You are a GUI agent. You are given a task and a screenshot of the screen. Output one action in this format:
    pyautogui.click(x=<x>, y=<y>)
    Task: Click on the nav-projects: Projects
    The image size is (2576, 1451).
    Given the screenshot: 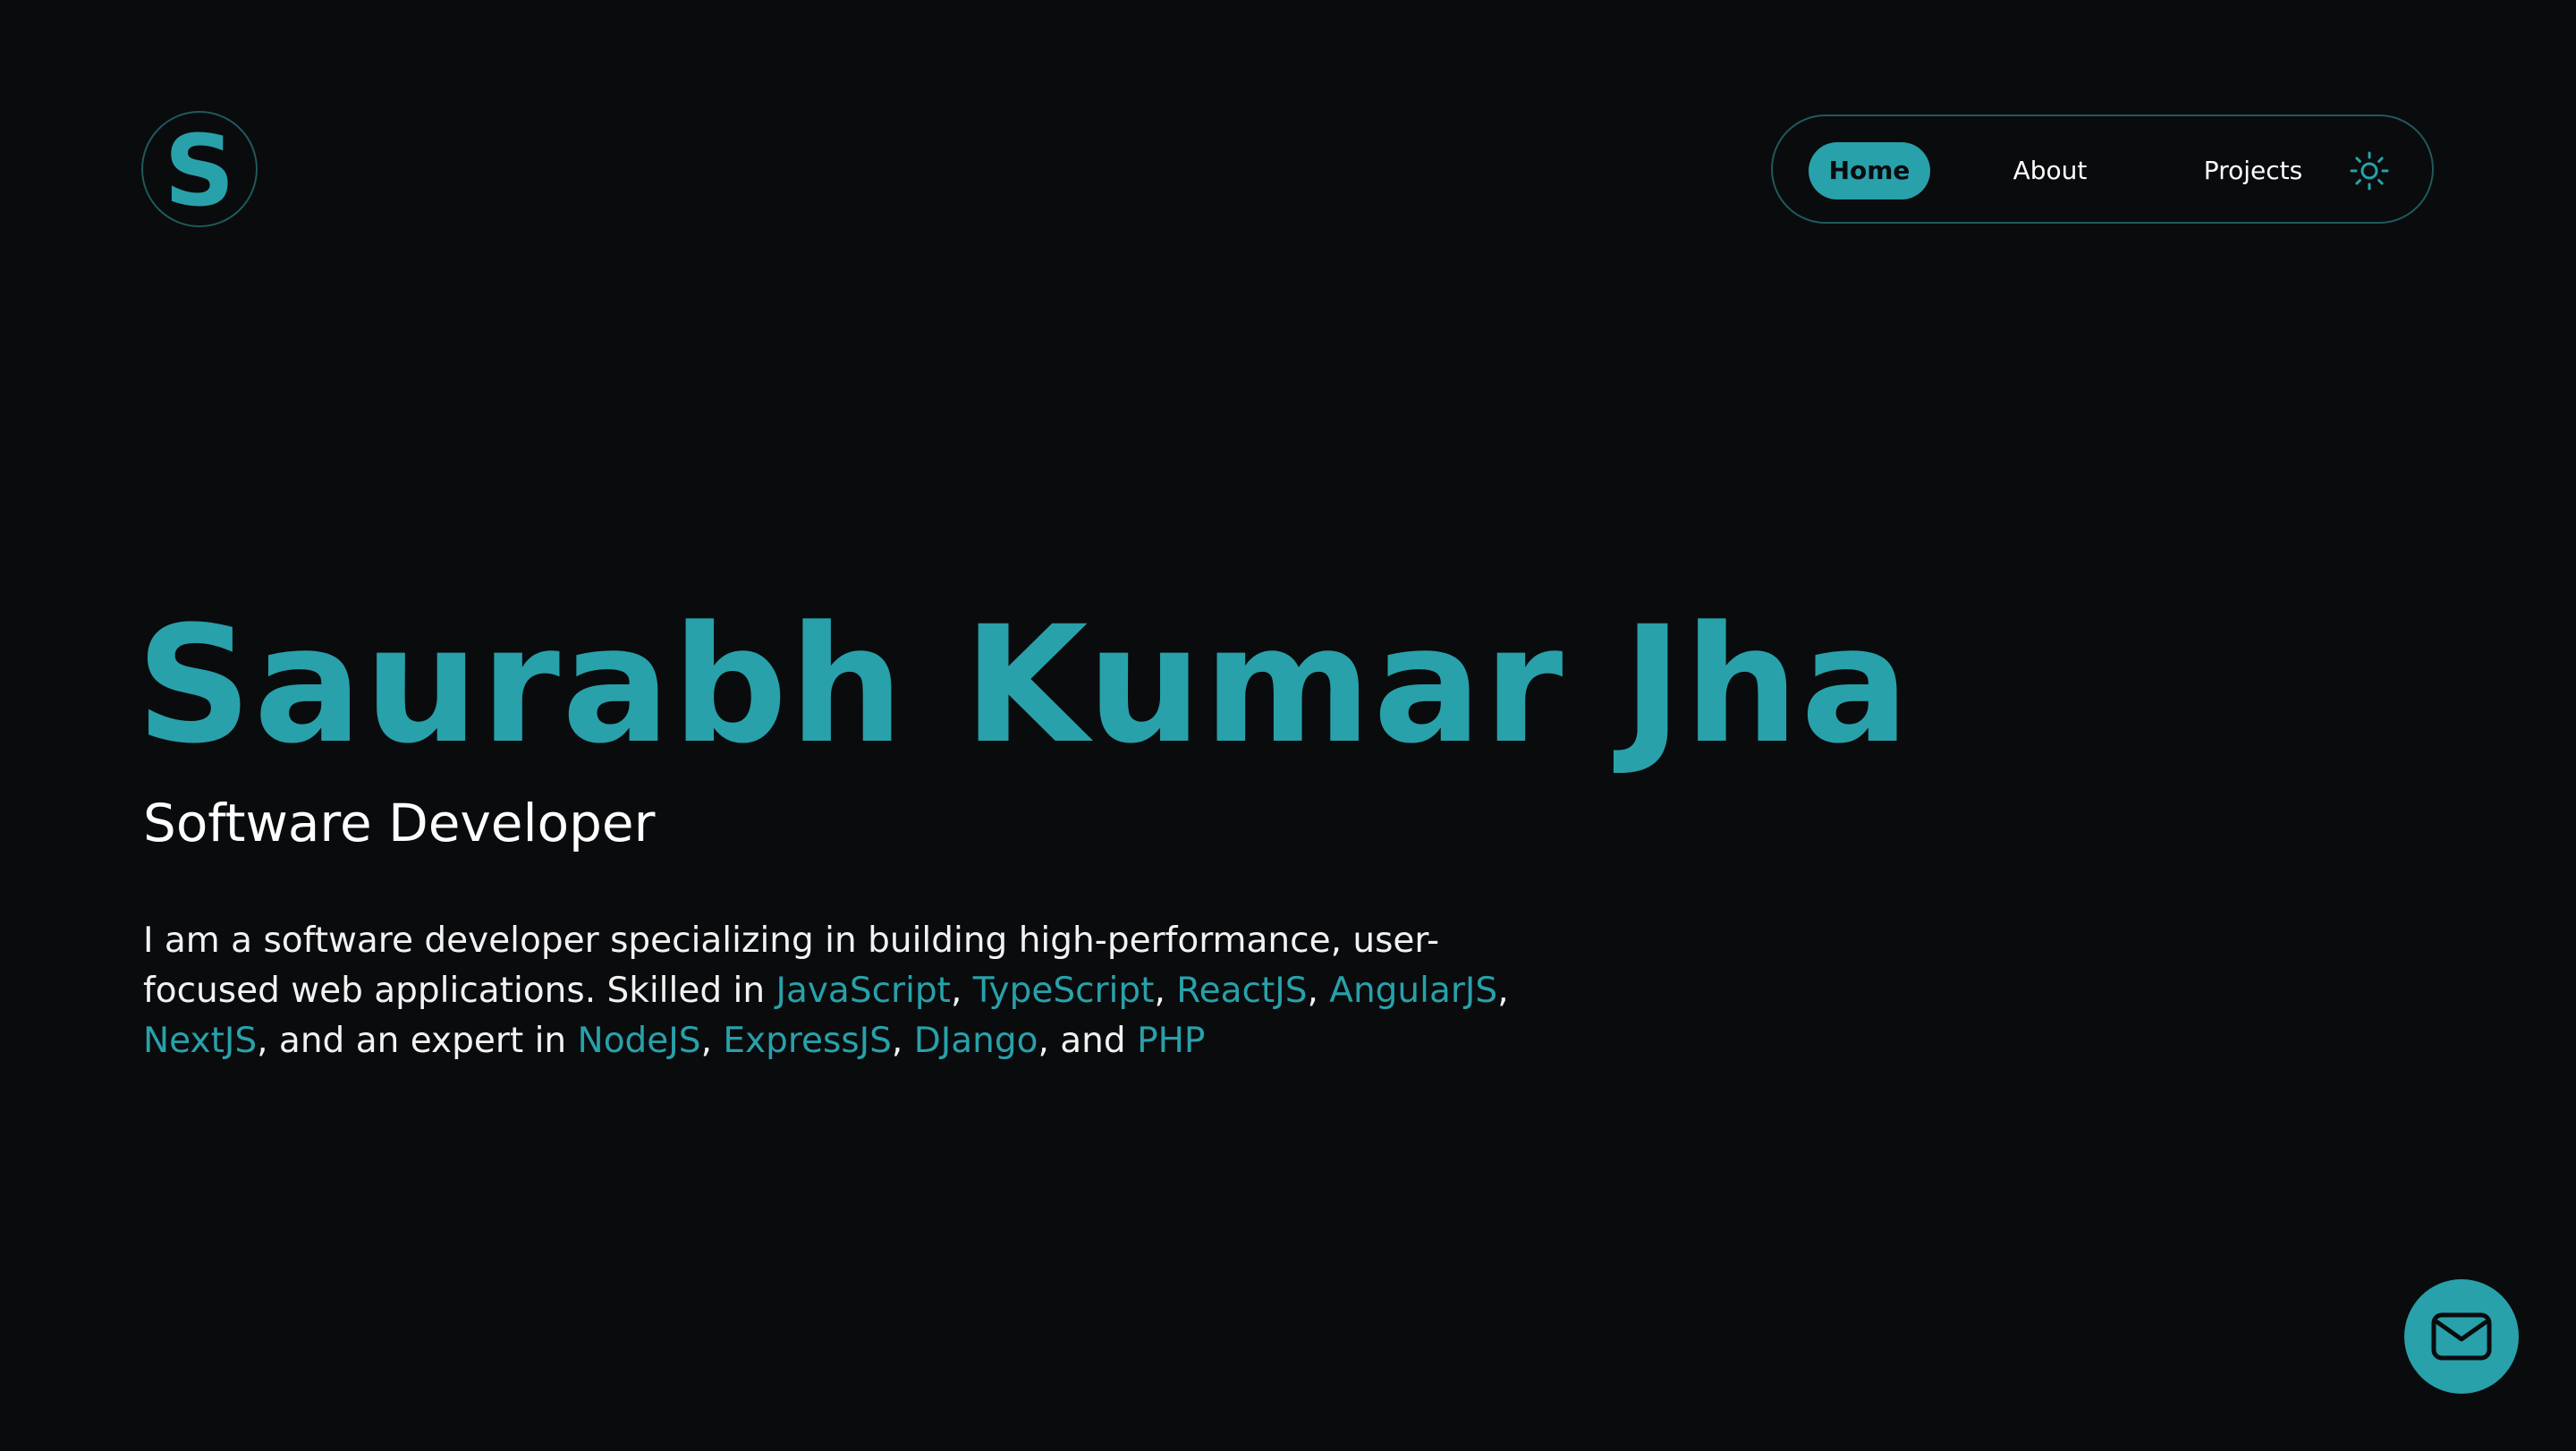 What is the action you would take?
    pyautogui.click(x=2253, y=171)
    